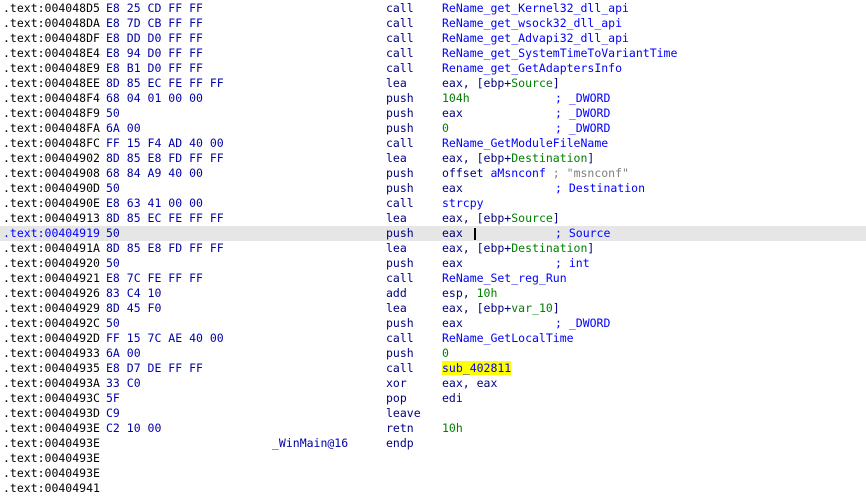  I want to click on address: .text:00404941, so click(51, 488).